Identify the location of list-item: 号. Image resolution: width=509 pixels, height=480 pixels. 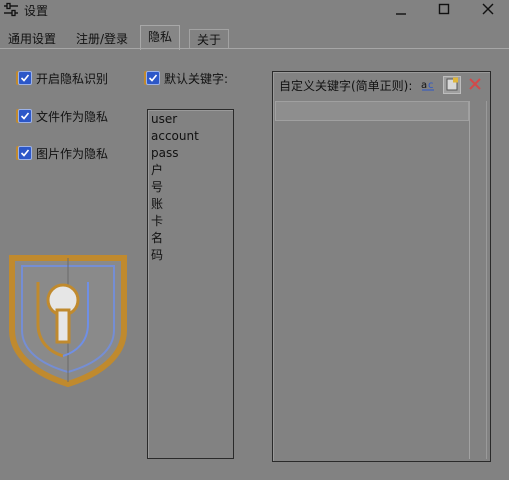
(157, 187).